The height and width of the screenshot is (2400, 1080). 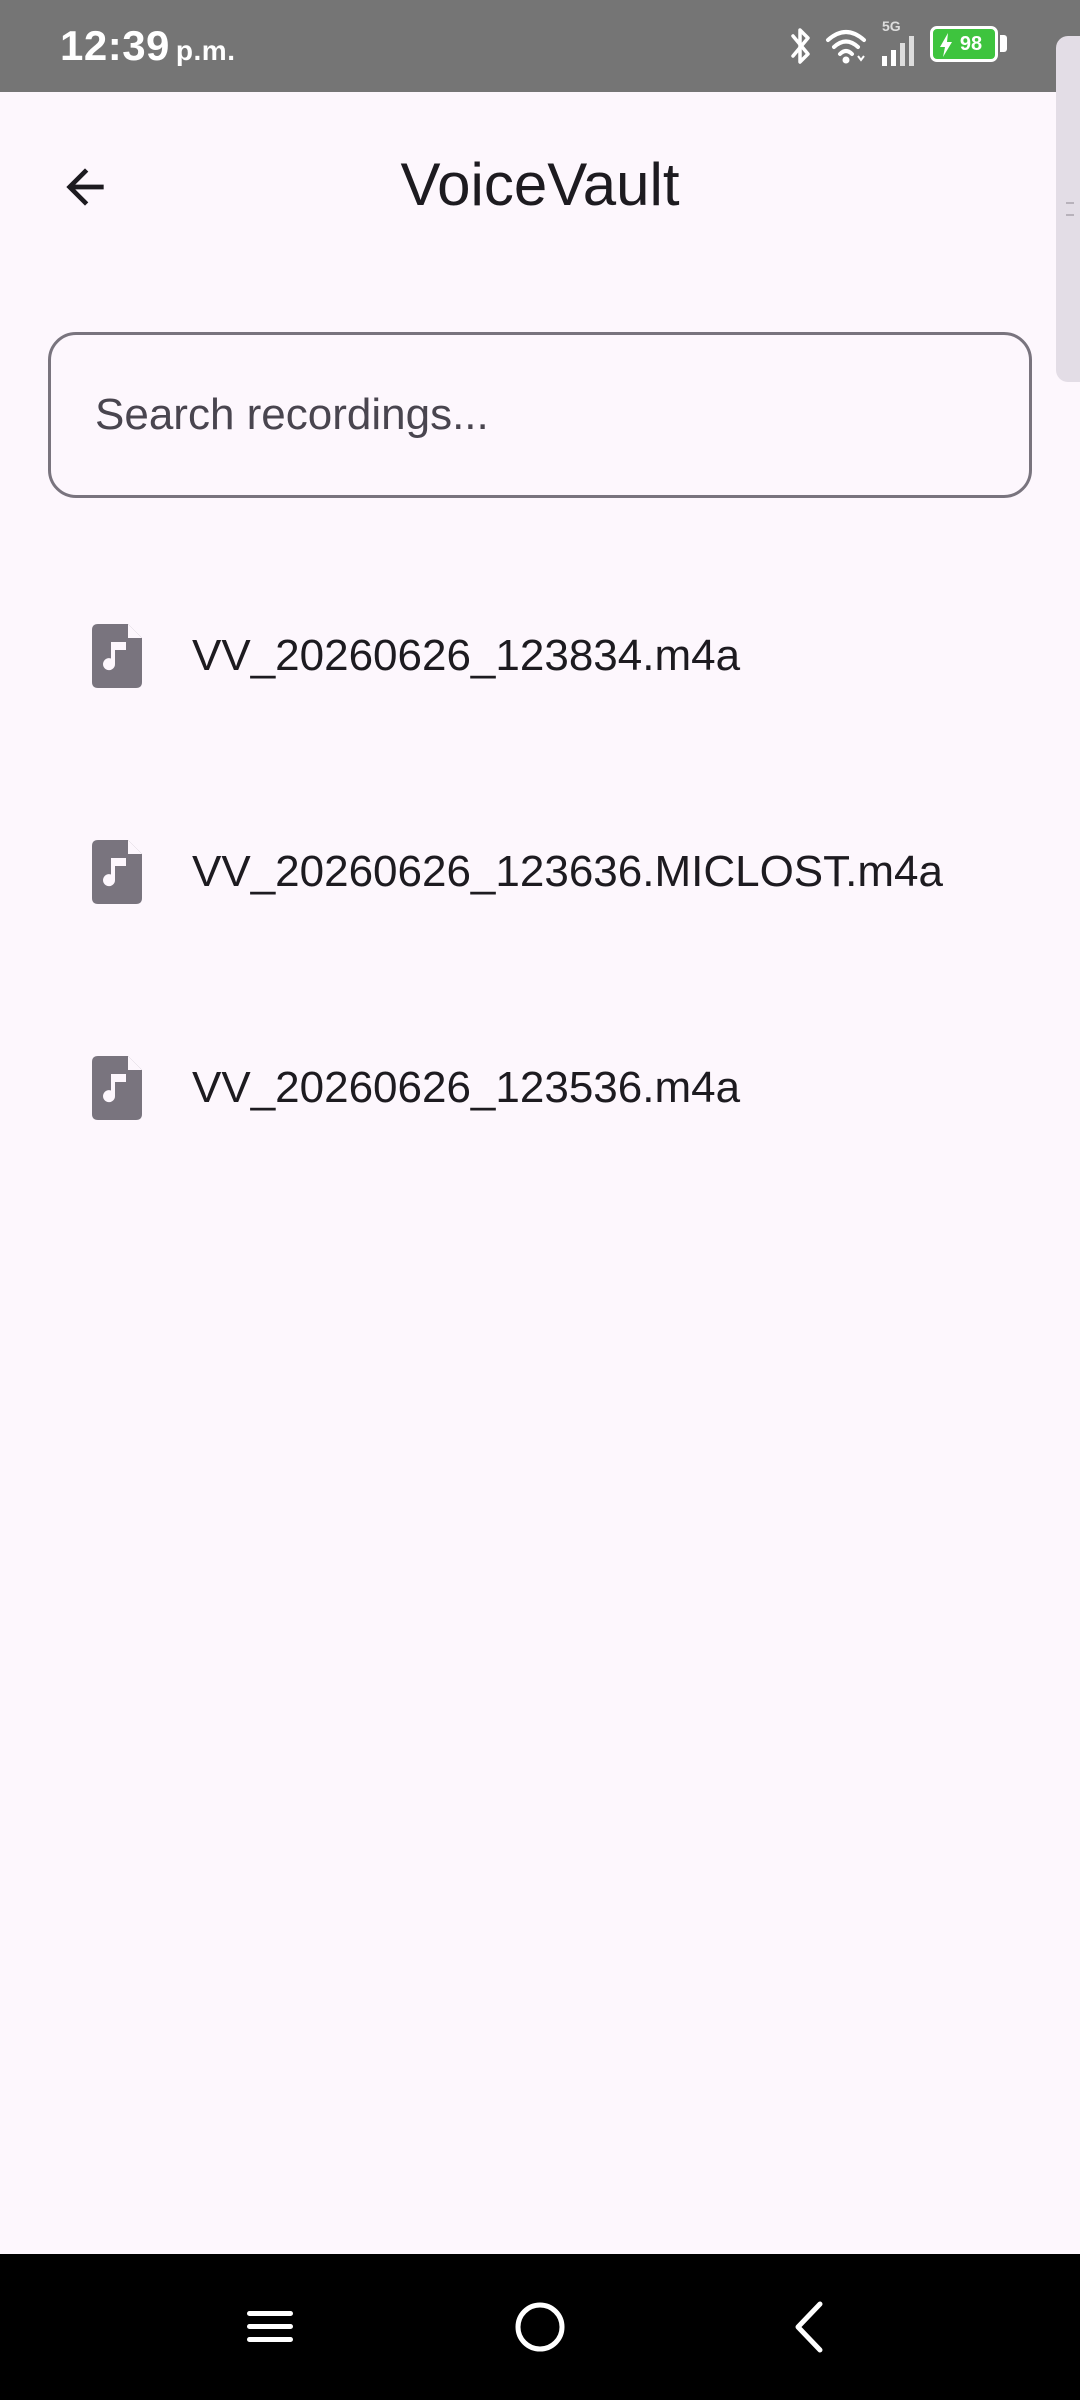 I want to click on battery-cap, so click(x=1003, y=43).